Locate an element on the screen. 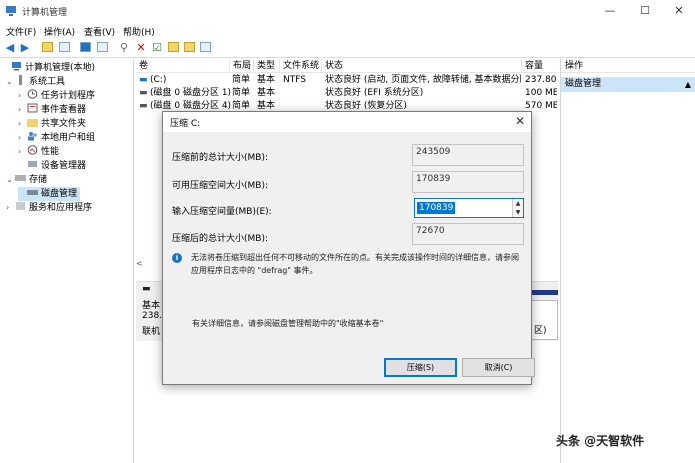 This screenshot has width=695, height=463. column-capacity: 容量 is located at coordinates (540, 66).